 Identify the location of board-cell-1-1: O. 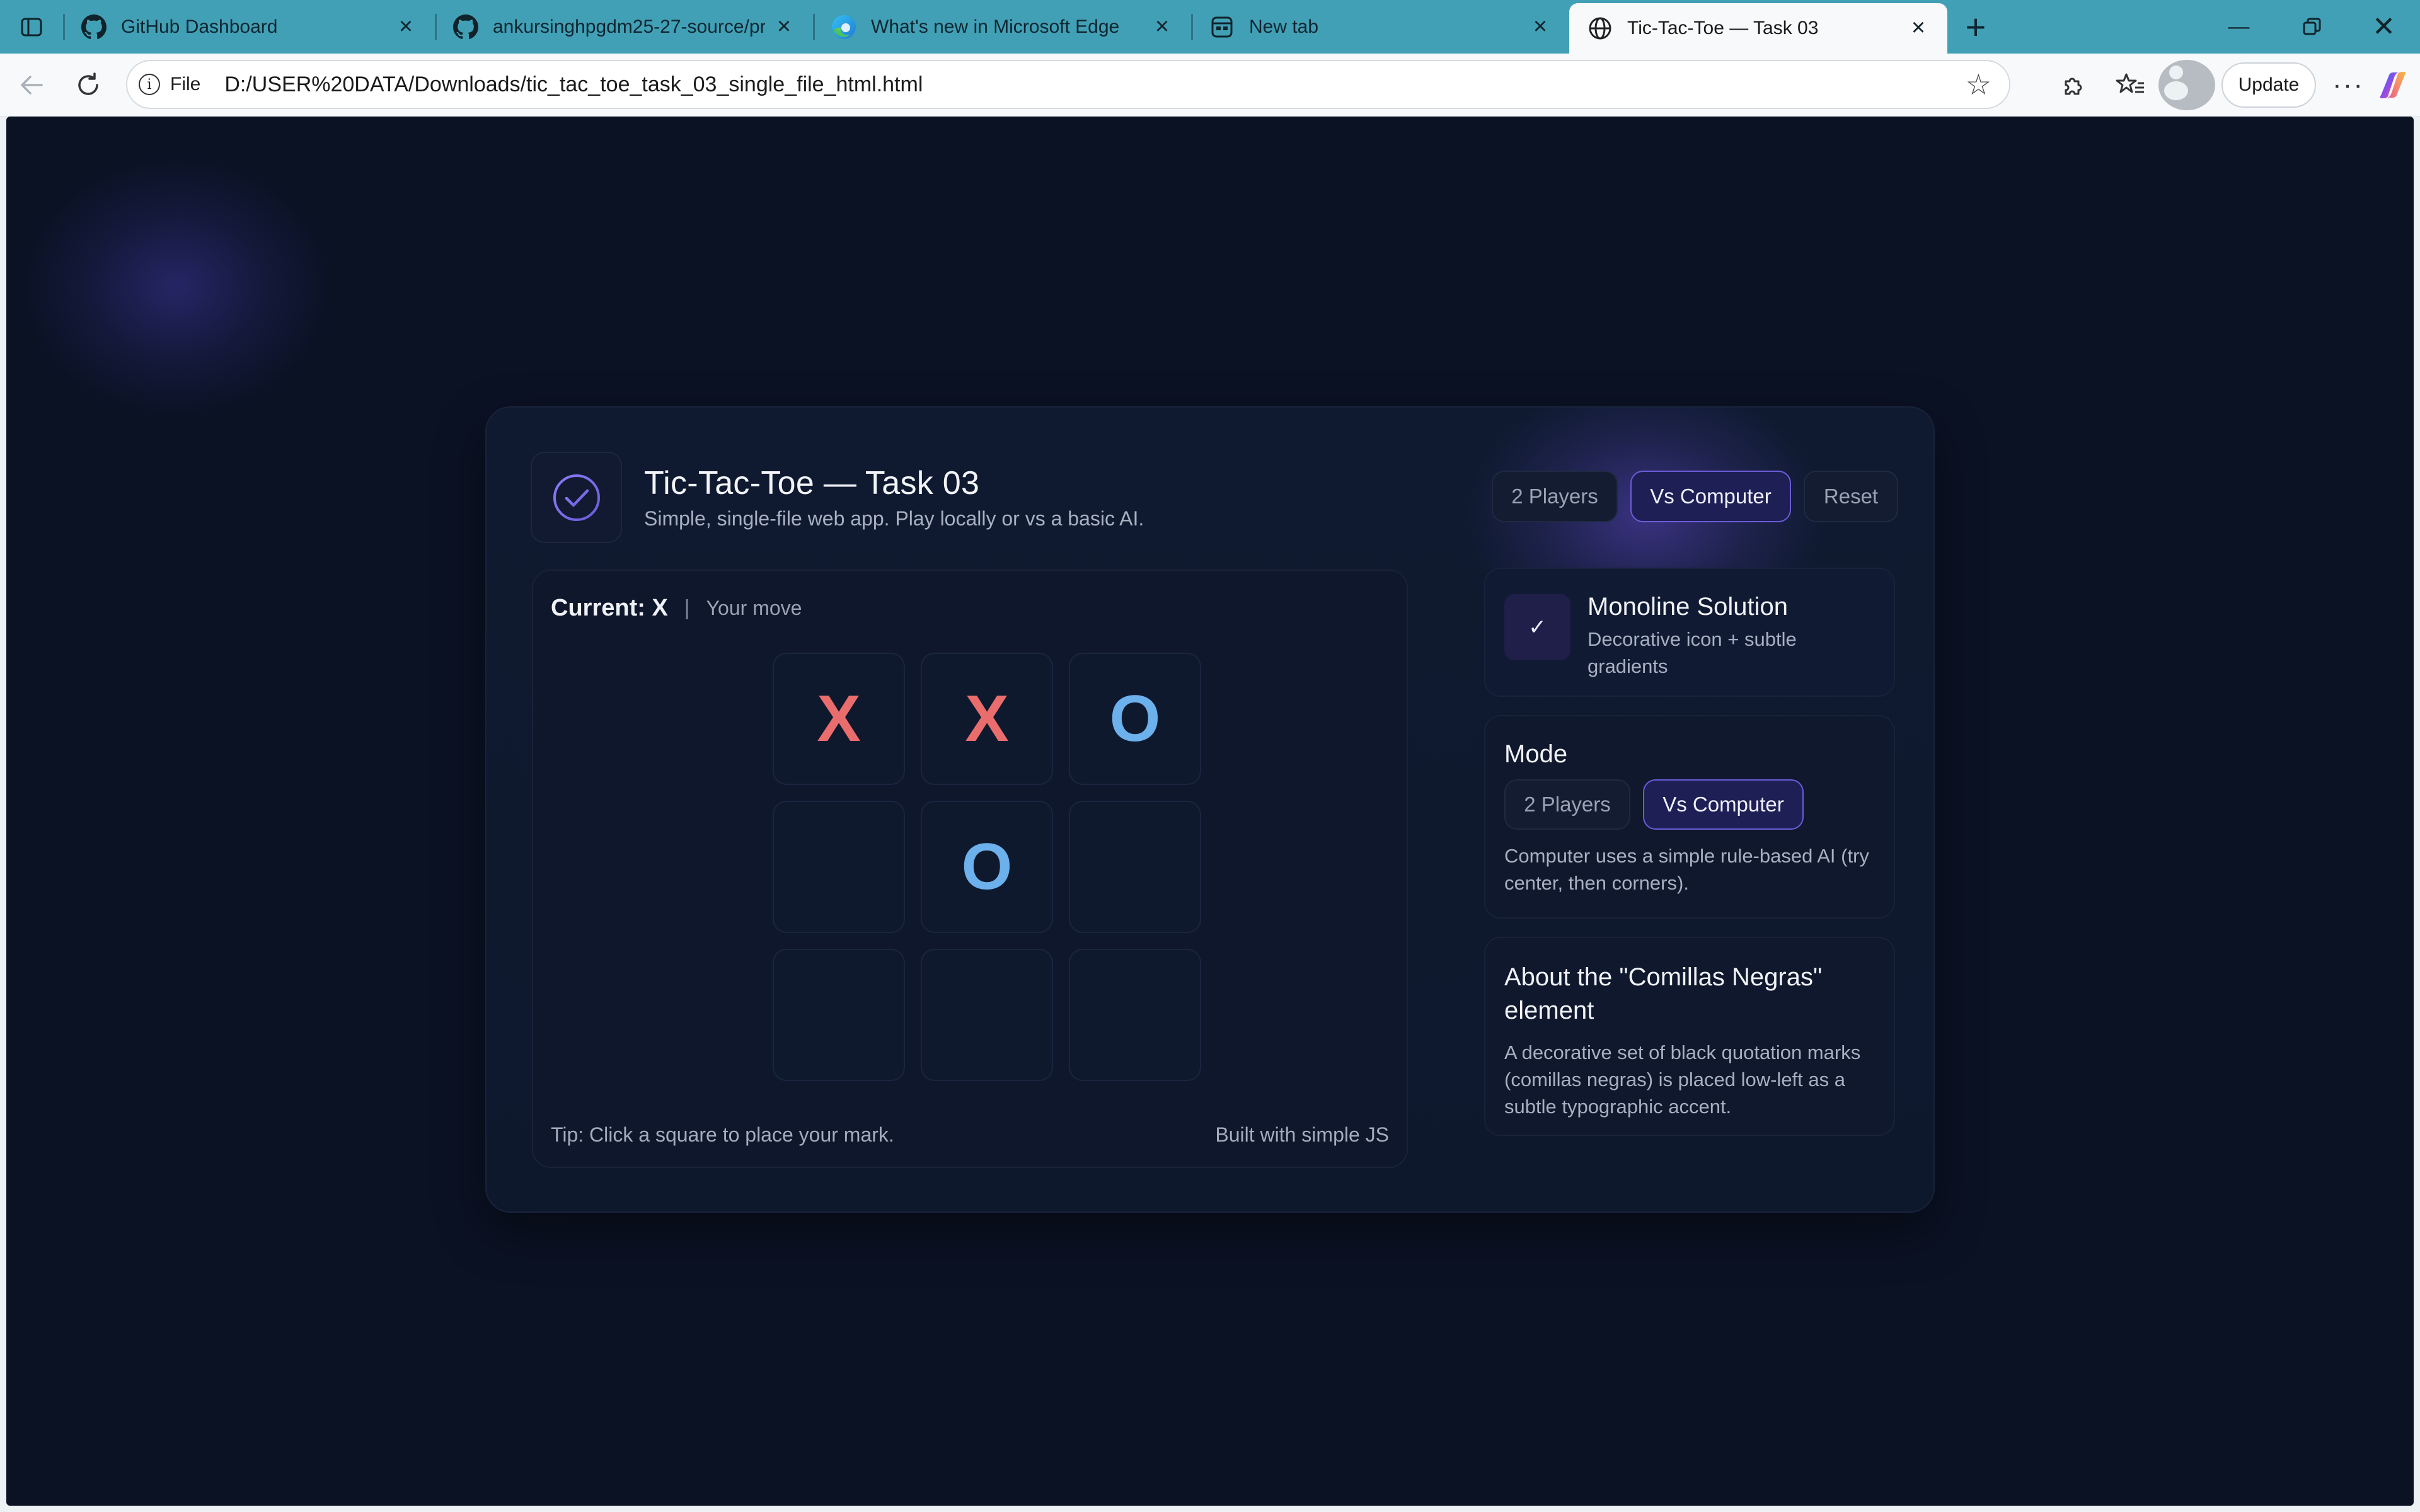
(987, 867).